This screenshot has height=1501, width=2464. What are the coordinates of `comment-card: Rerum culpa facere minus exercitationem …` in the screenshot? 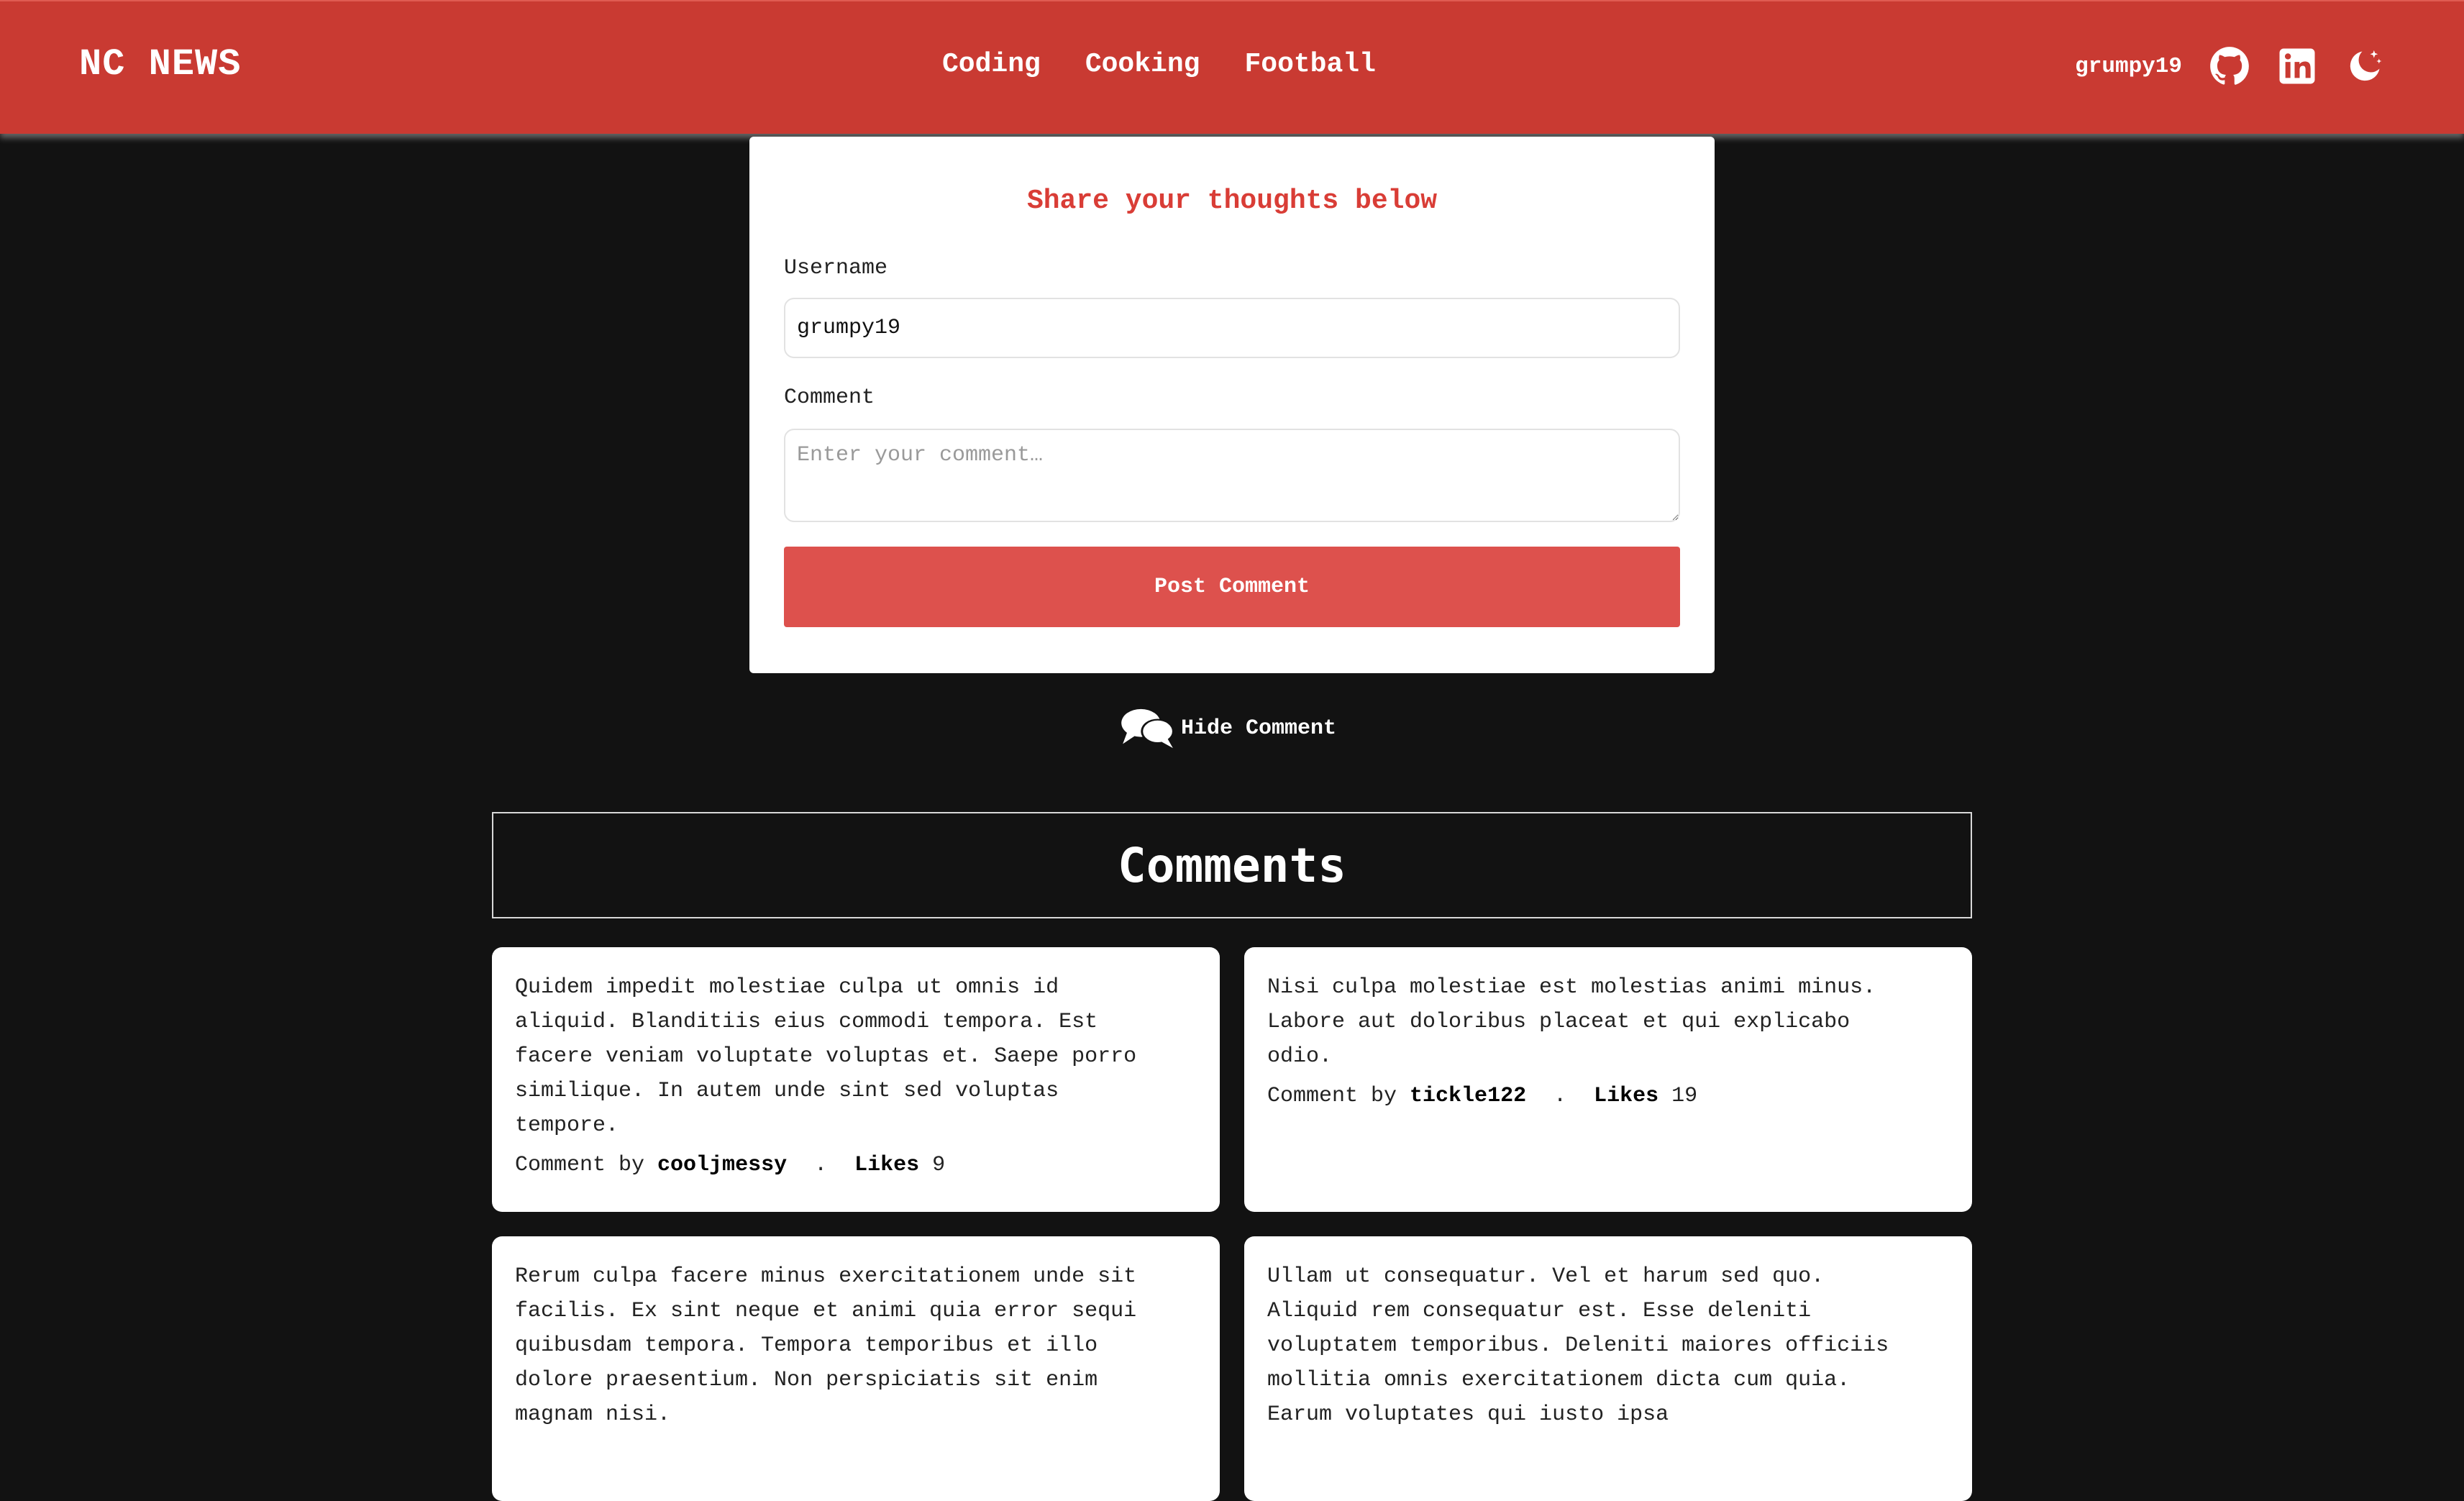 It's located at (856, 1368).